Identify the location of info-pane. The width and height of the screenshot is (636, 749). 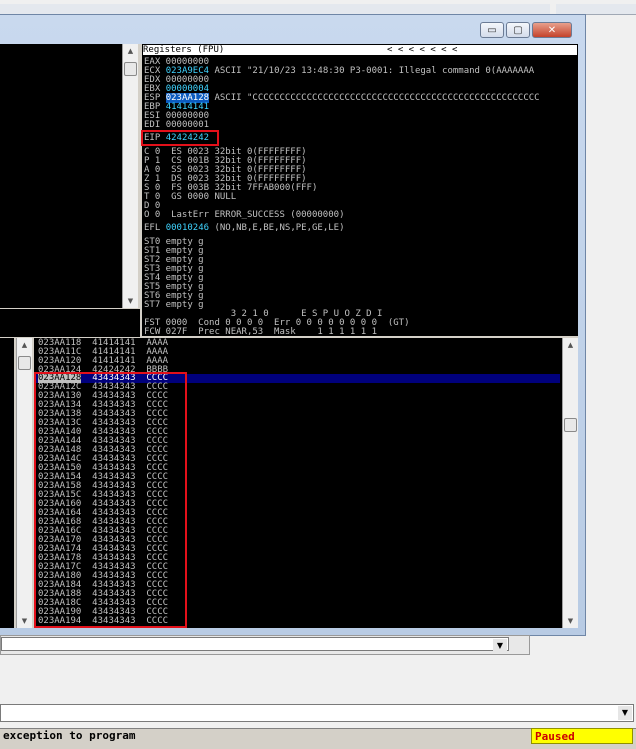
(70, 323).